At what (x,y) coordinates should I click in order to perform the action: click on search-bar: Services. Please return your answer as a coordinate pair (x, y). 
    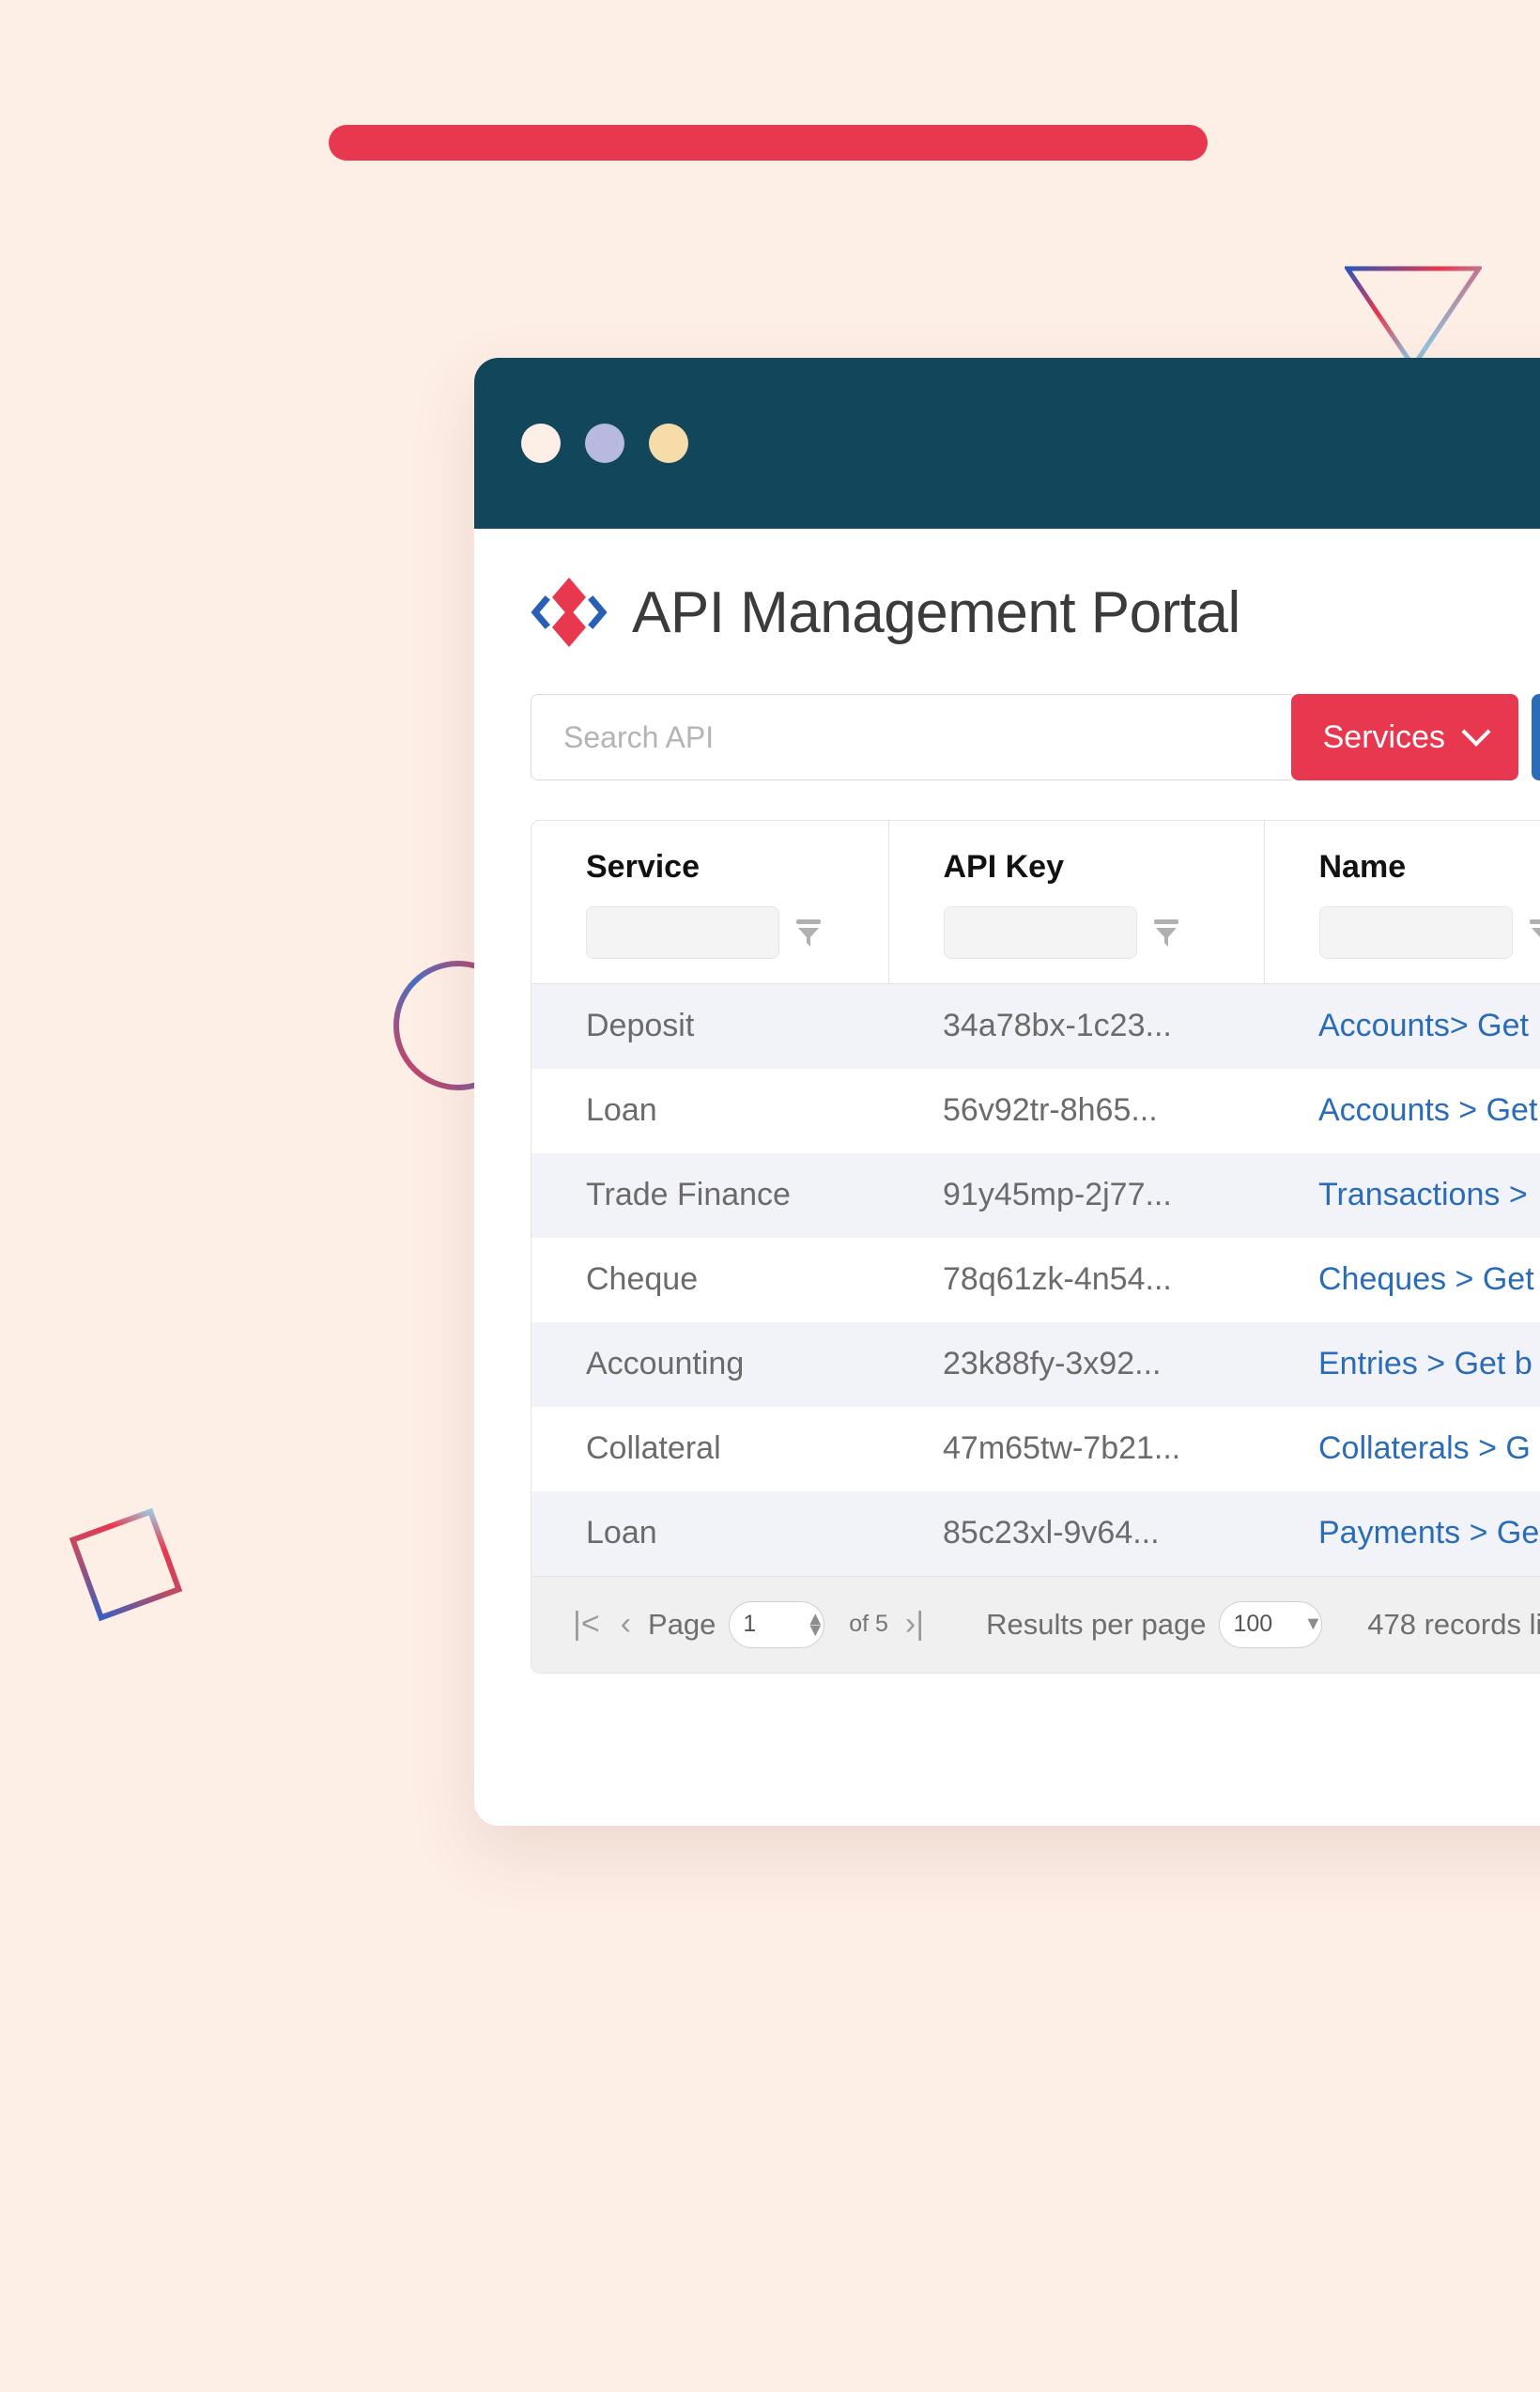
    Looking at the image, I should click on (1035, 737).